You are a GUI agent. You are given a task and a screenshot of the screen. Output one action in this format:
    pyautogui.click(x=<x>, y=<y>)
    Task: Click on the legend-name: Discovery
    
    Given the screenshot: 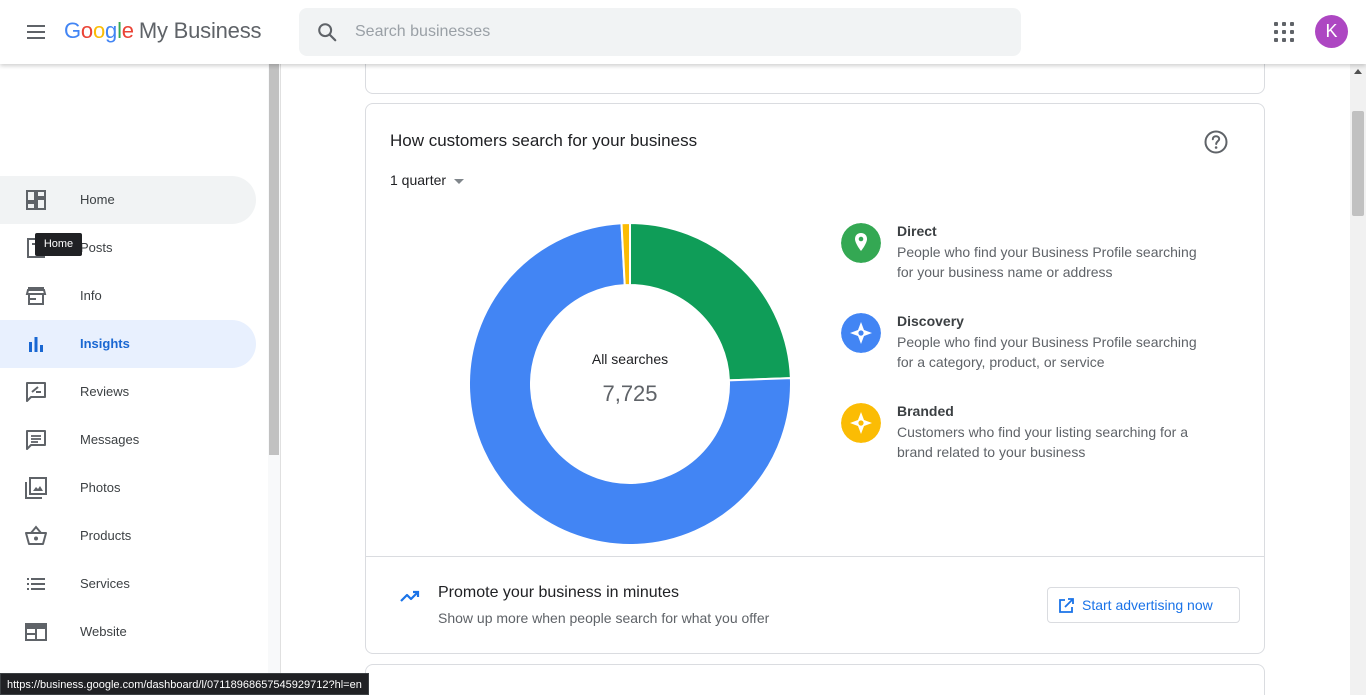 What is the action you would take?
    pyautogui.click(x=930, y=321)
    